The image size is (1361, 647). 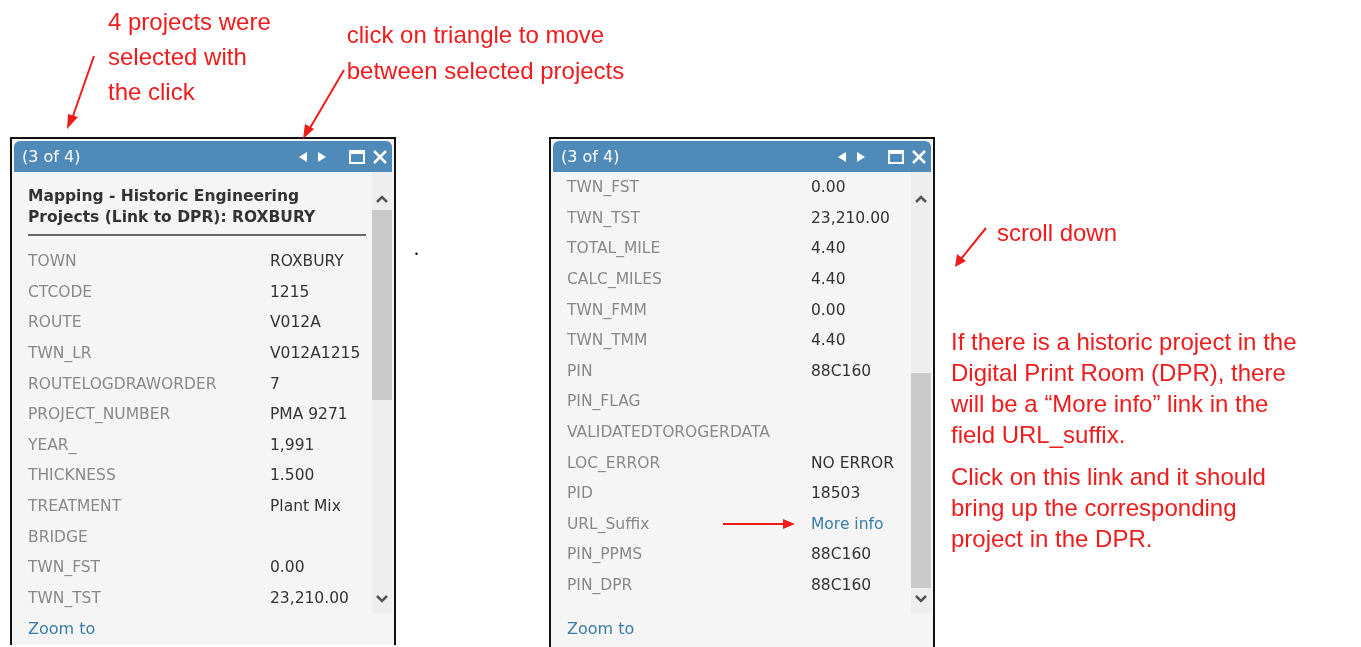 I want to click on more-info-link: More info, so click(x=847, y=523).